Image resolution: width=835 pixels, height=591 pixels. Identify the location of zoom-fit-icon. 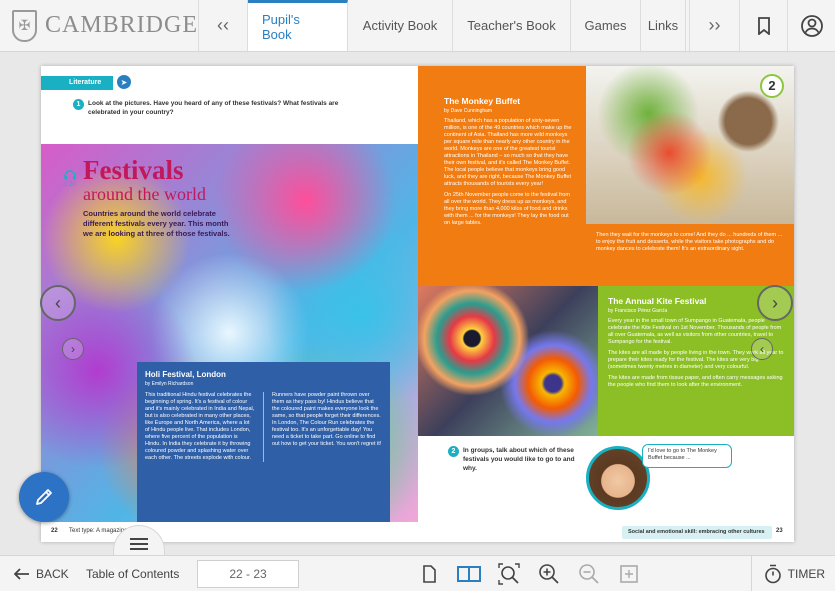
(509, 573).